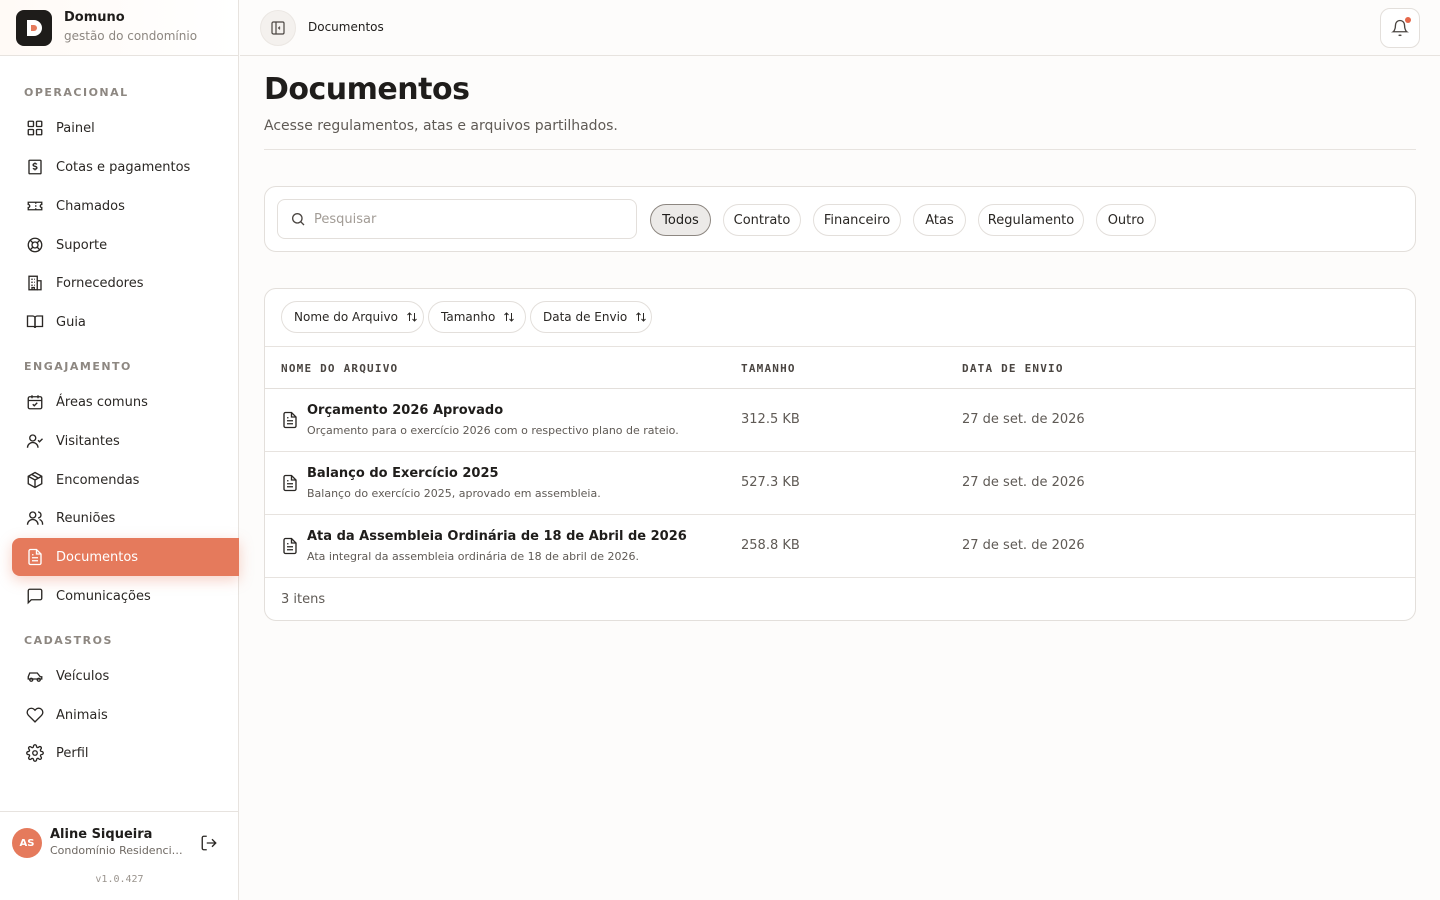 The image size is (1440, 900). I want to click on sidebar-item-areas-comuns: Áreas comuns, so click(125, 402).